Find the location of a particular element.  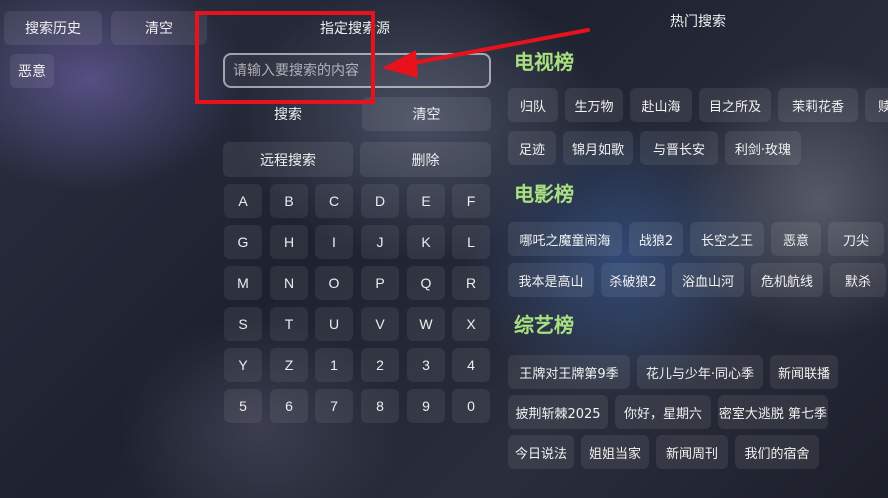

hot-search-item: 与晋长安 is located at coordinates (679, 148).